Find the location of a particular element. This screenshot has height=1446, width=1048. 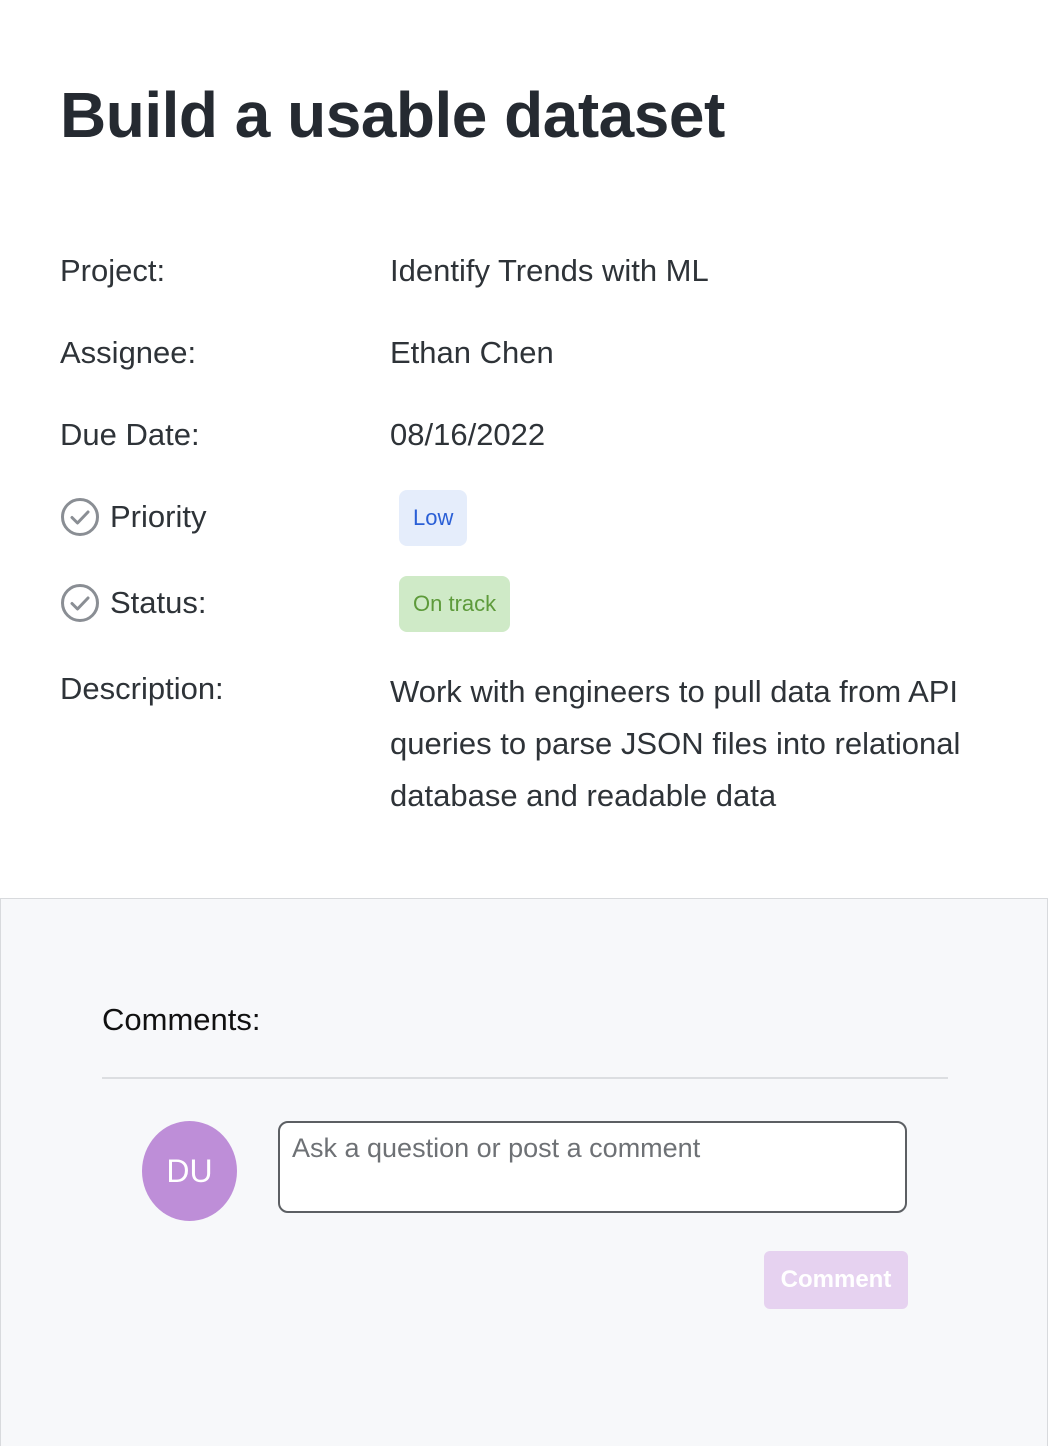

priority-label: Priority is located at coordinates (158, 516).